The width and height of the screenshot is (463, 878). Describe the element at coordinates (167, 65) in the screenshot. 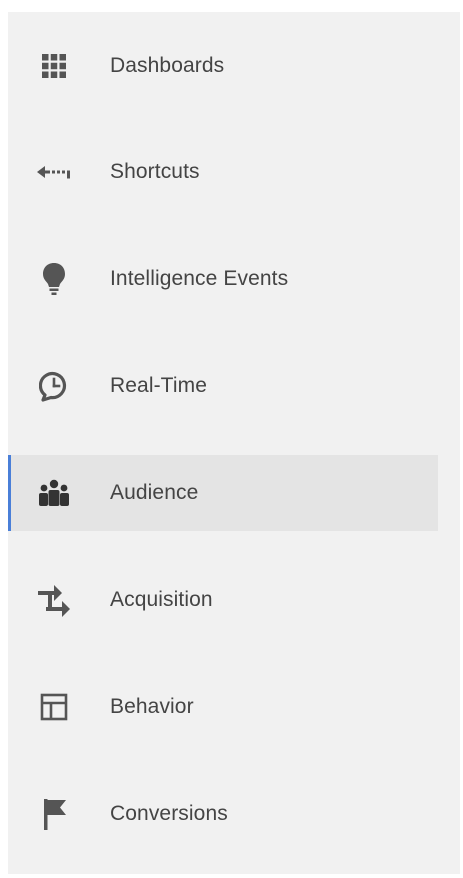

I see `nav-item-label: Dashboards` at that location.